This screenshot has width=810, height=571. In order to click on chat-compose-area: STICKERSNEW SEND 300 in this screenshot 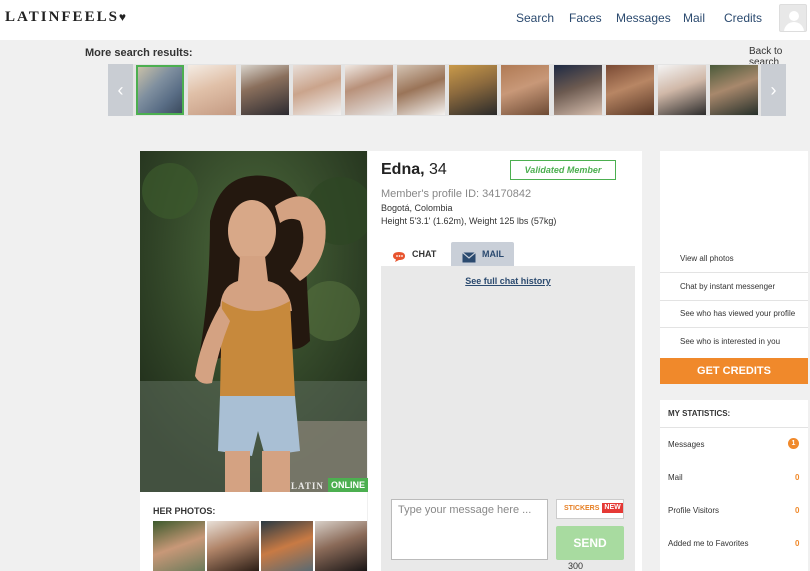, I will do `click(508, 530)`.